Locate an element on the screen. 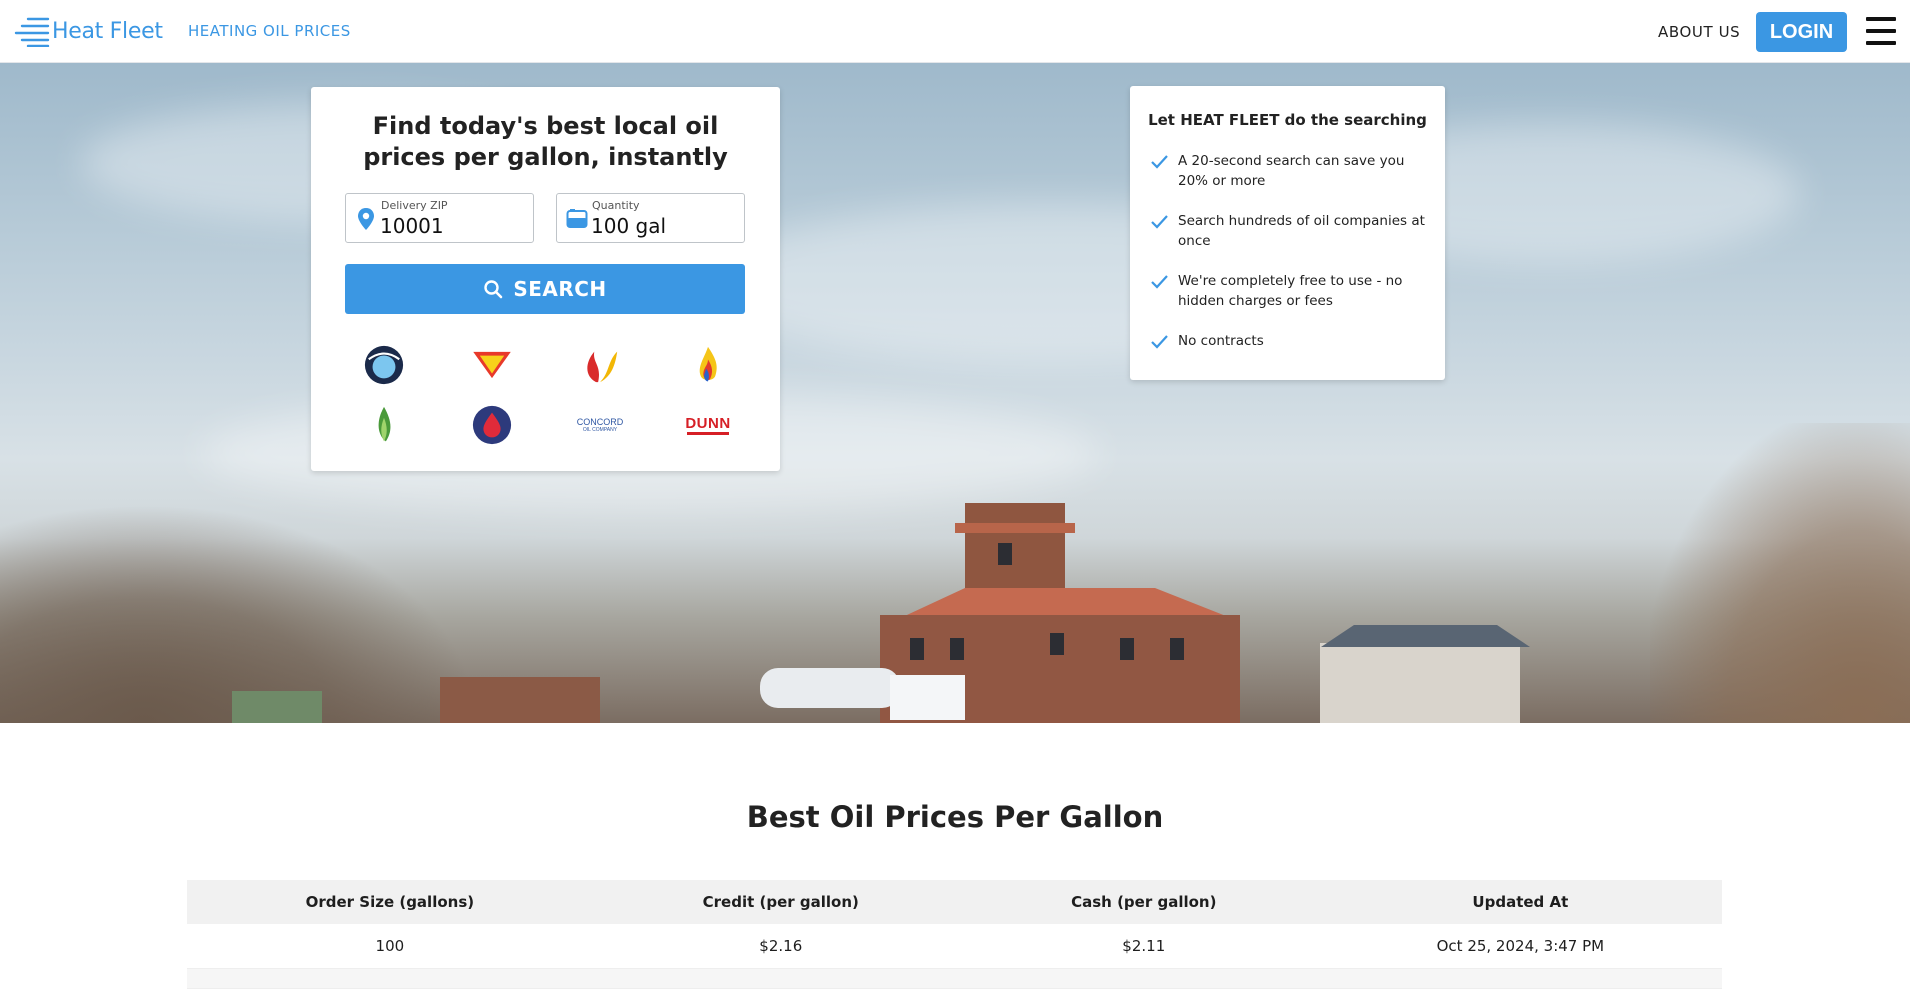  red-flame-logo-icon is located at coordinates (600, 365).